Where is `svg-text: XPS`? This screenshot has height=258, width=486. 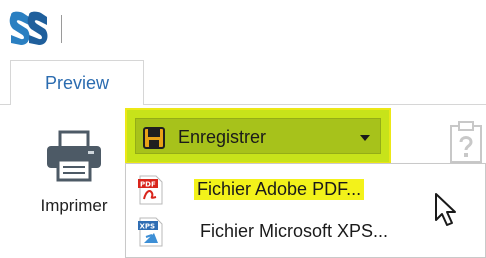
svg-text: XPS is located at coordinates (148, 227).